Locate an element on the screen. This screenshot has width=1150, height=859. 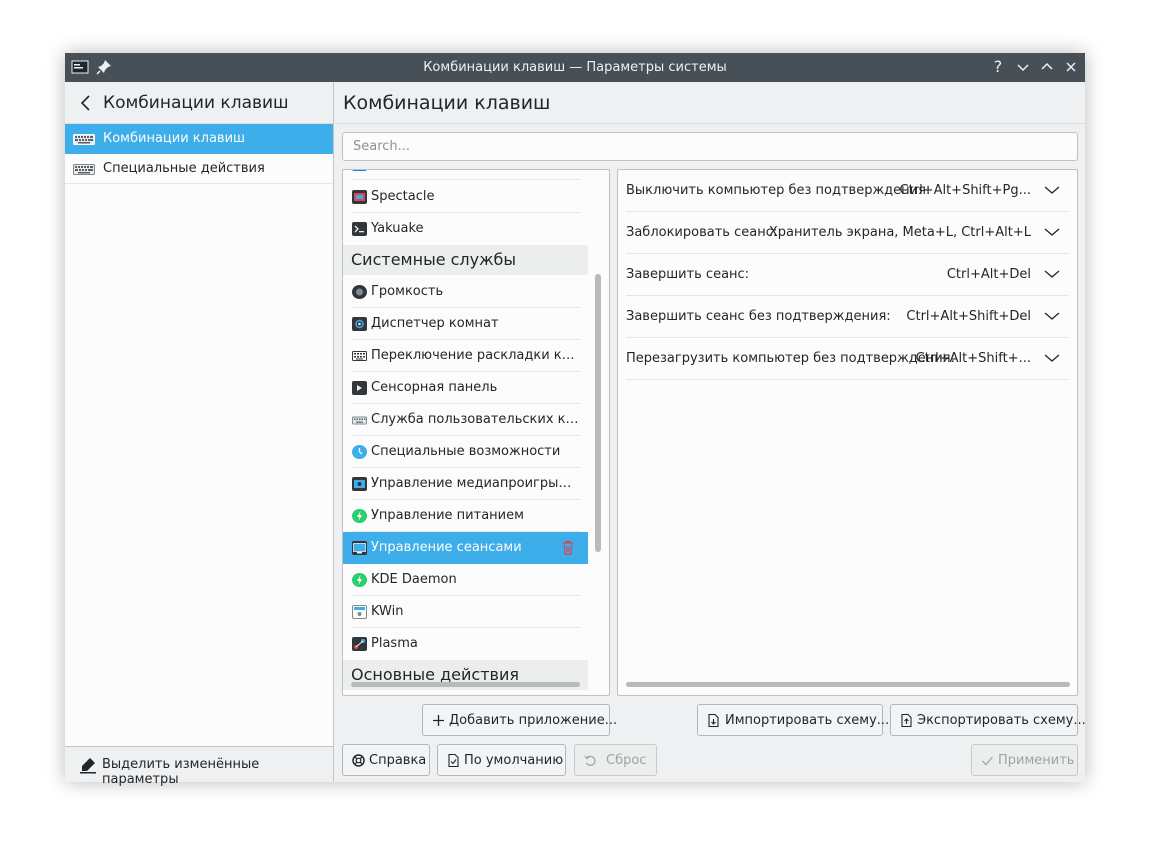
spectacle-icon is located at coordinates (359, 197).